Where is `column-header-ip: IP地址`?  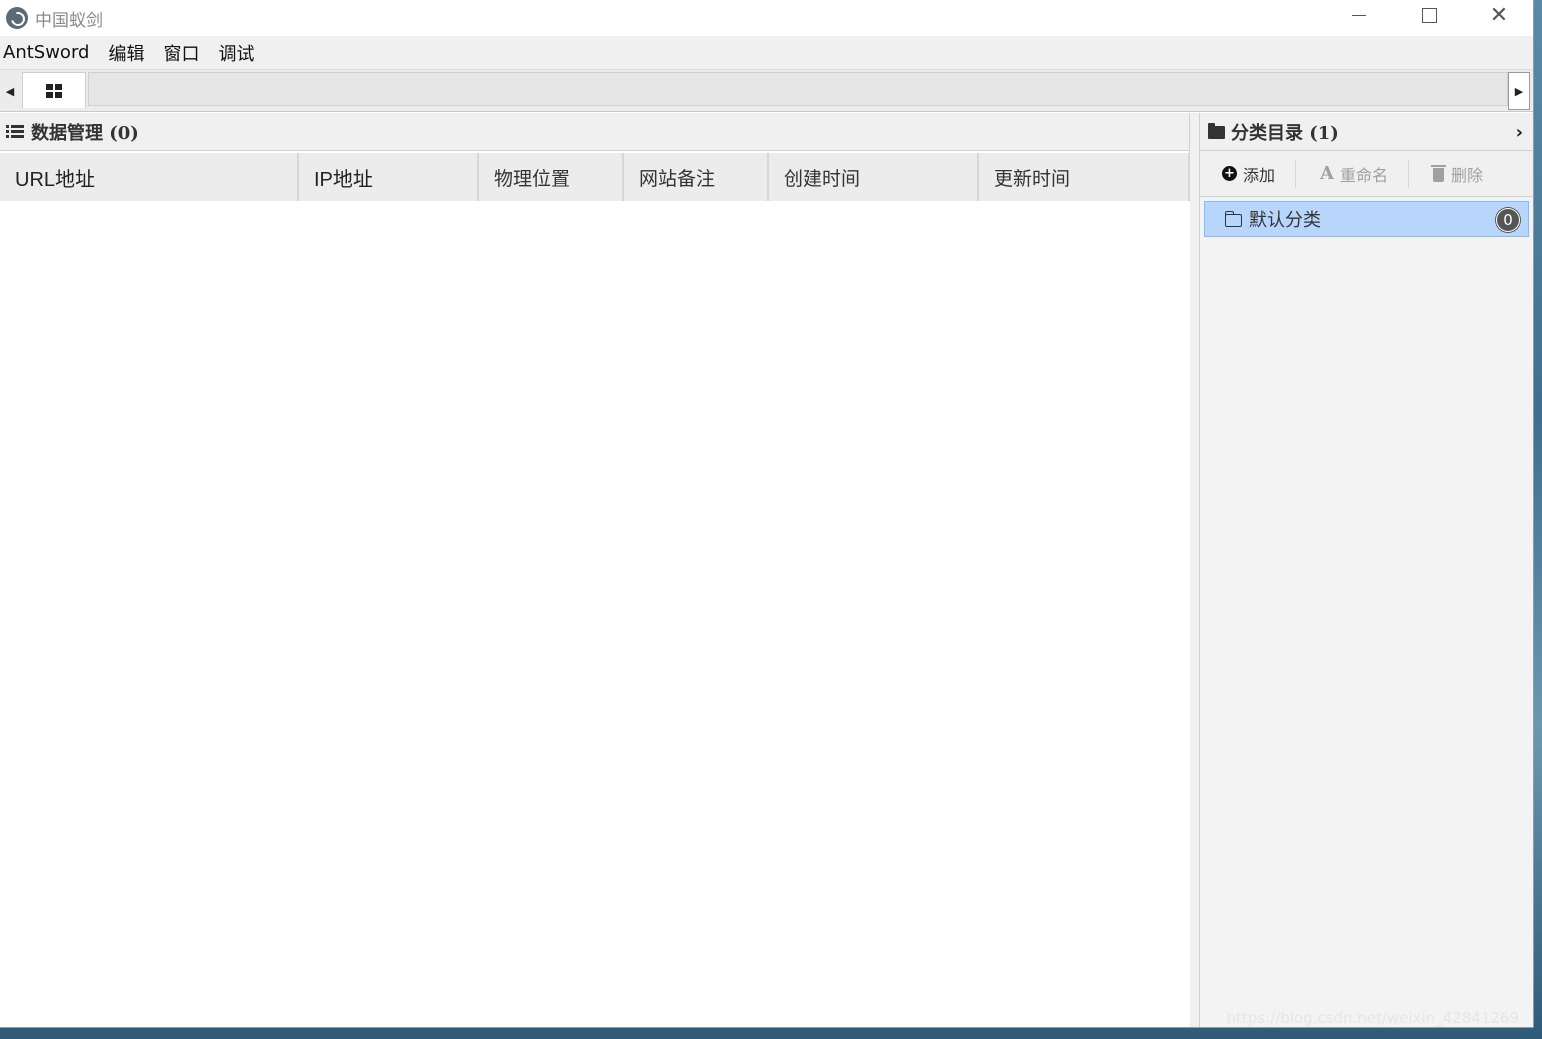 column-header-ip: IP地址 is located at coordinates (389, 177).